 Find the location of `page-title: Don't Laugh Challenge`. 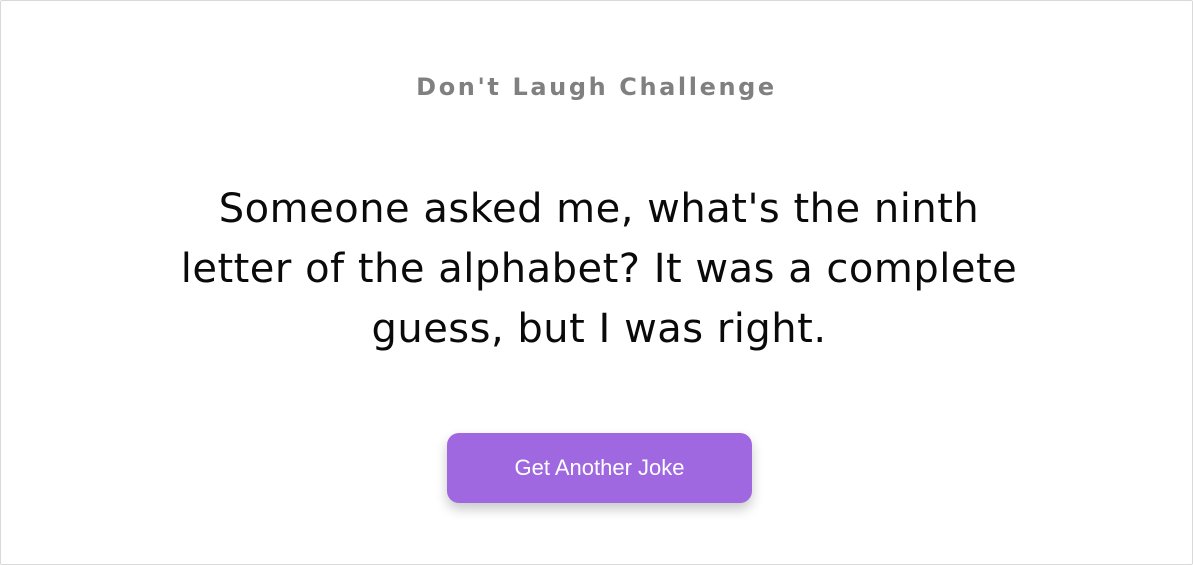

page-title: Don't Laugh Challenge is located at coordinates (596, 87).